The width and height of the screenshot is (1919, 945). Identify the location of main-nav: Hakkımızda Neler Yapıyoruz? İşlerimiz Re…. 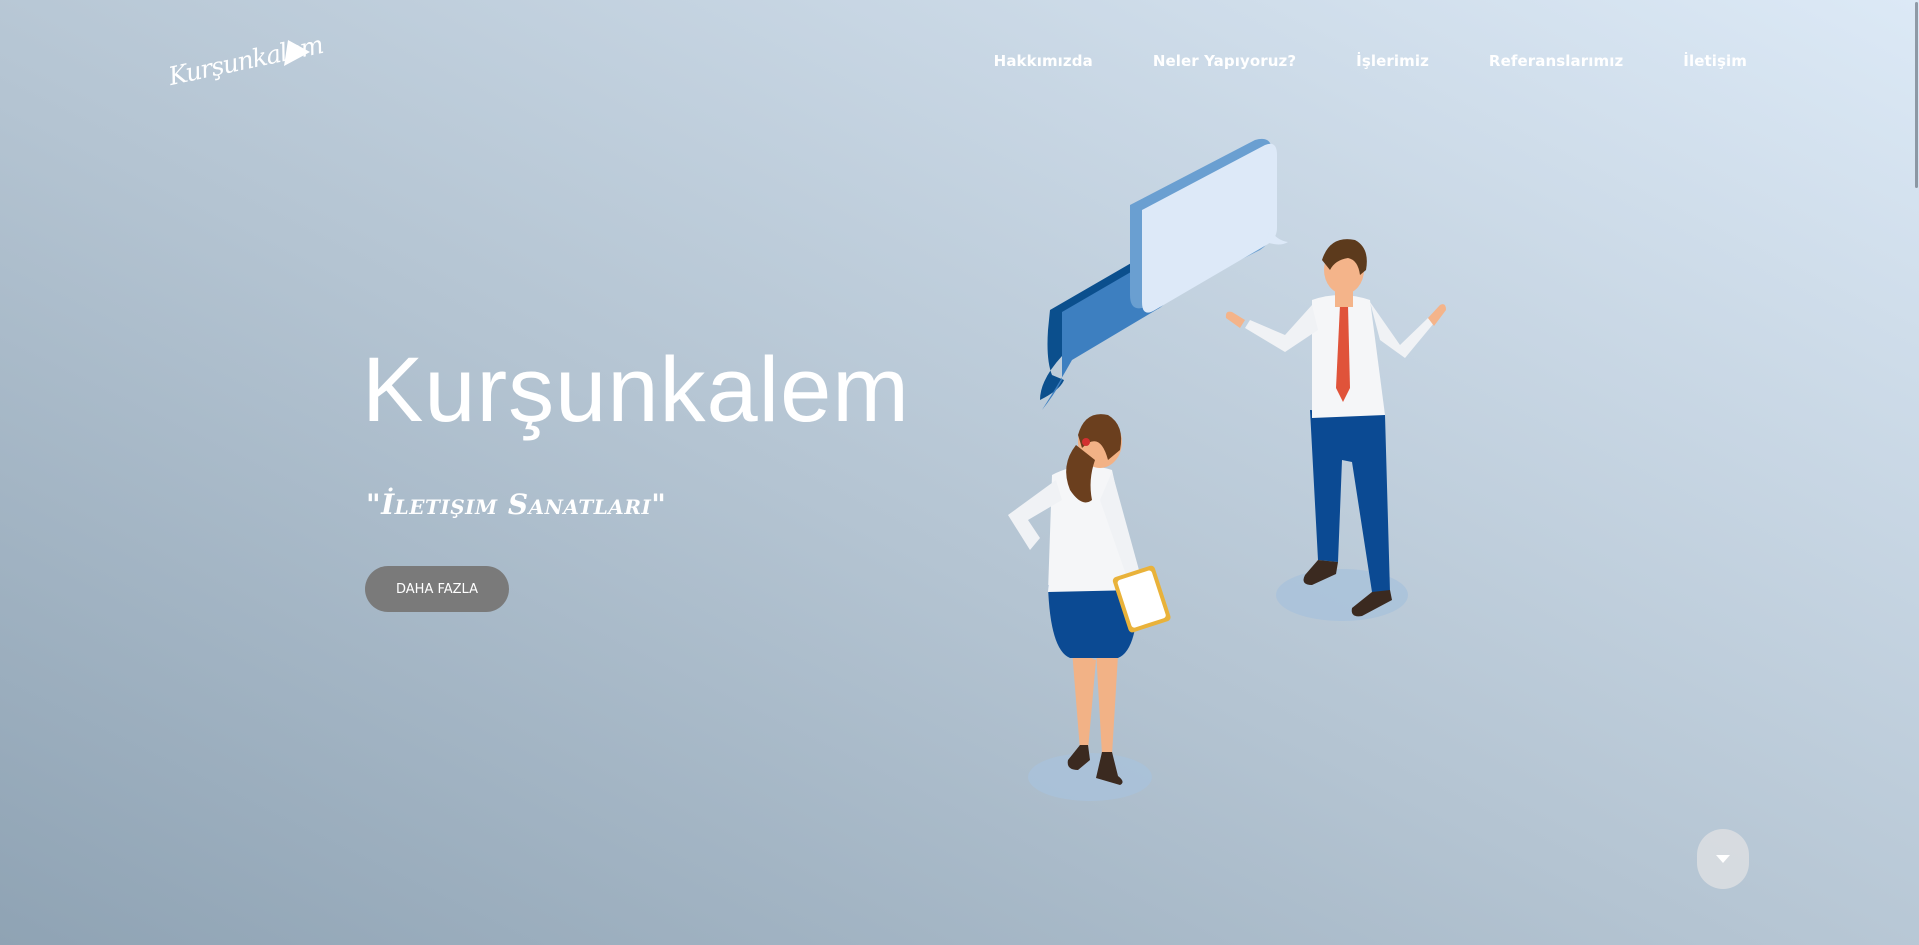
(1370, 61).